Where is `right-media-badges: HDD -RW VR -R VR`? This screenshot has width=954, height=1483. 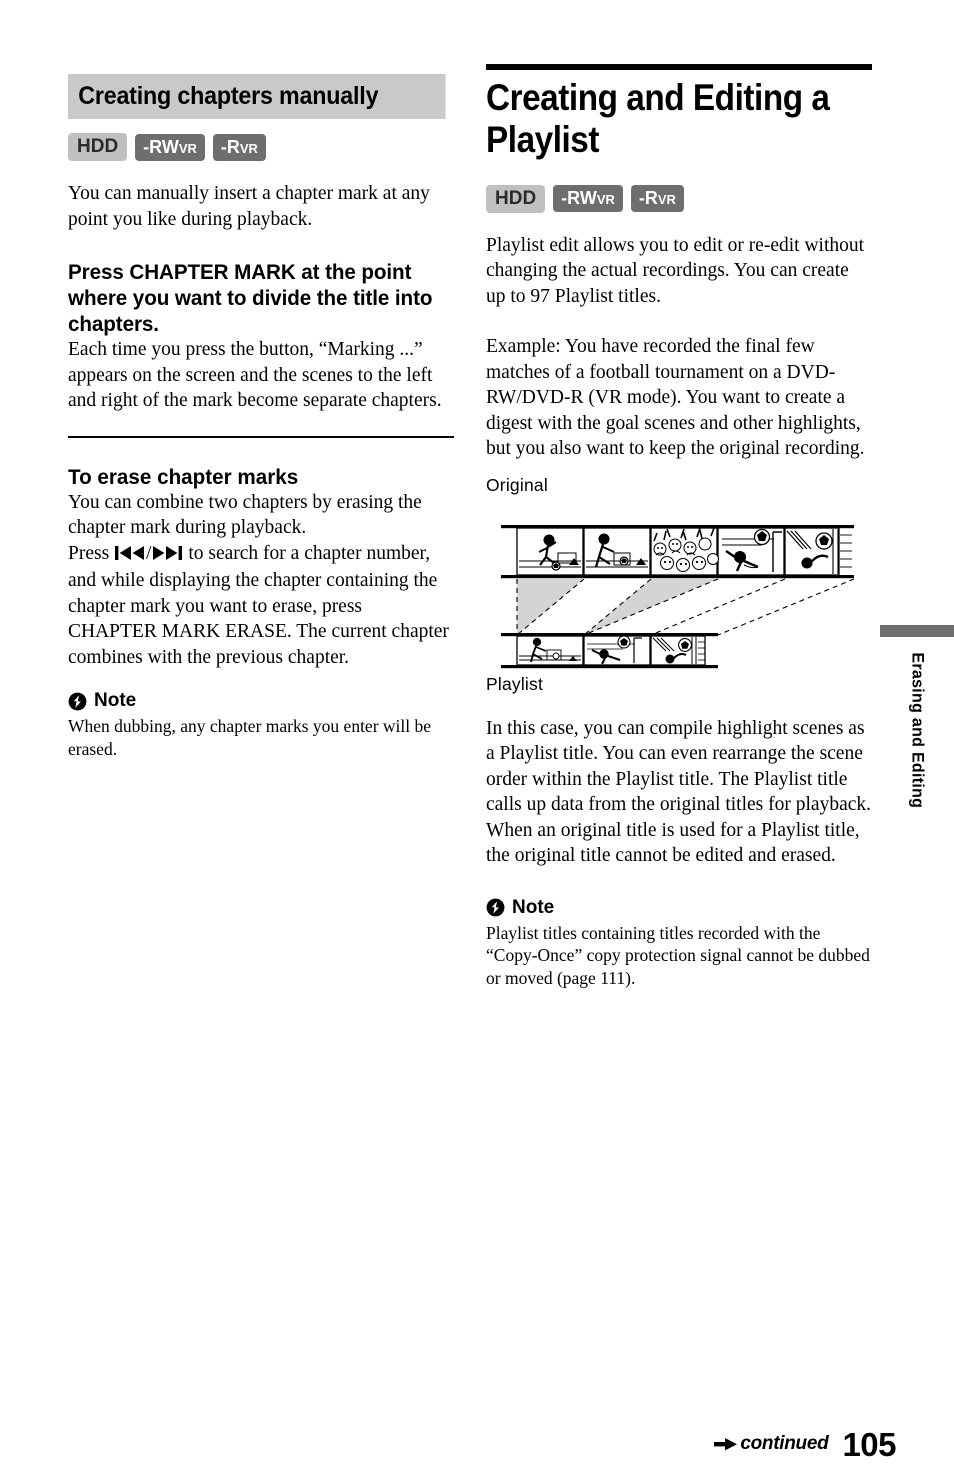
right-media-badges: HDD -RW VR -R VR is located at coordinates (679, 198).